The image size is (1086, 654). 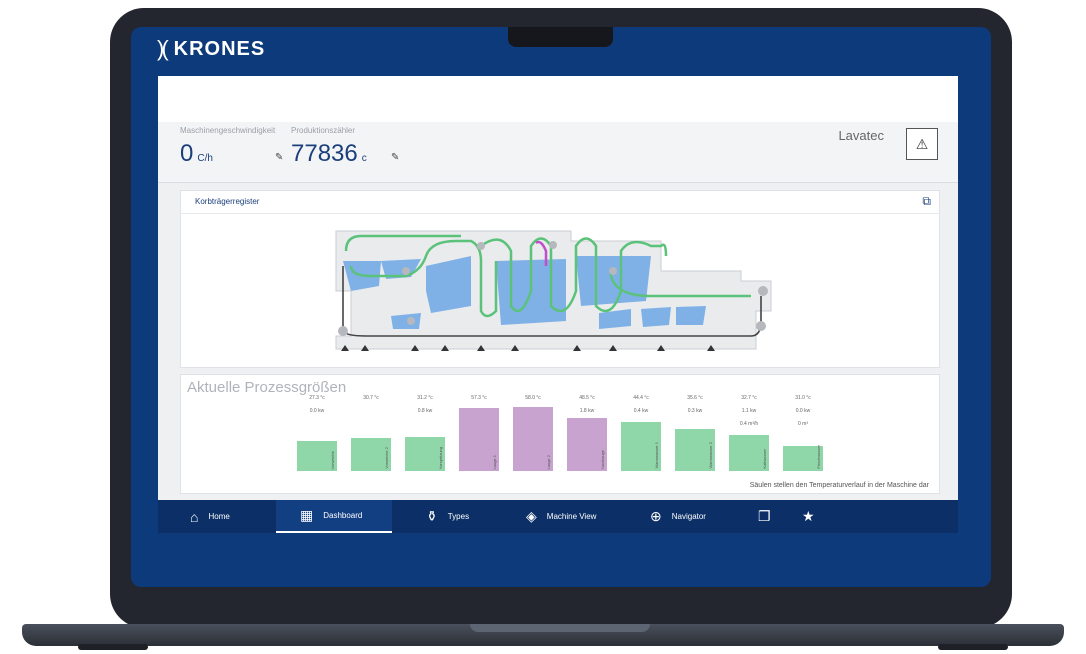 I want to click on krones-logo-text: KRONES, so click(x=219, y=48).